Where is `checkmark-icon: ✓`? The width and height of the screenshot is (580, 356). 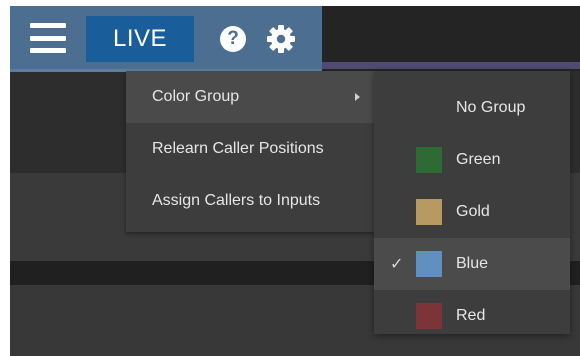 checkmark-icon: ✓ is located at coordinates (397, 264).